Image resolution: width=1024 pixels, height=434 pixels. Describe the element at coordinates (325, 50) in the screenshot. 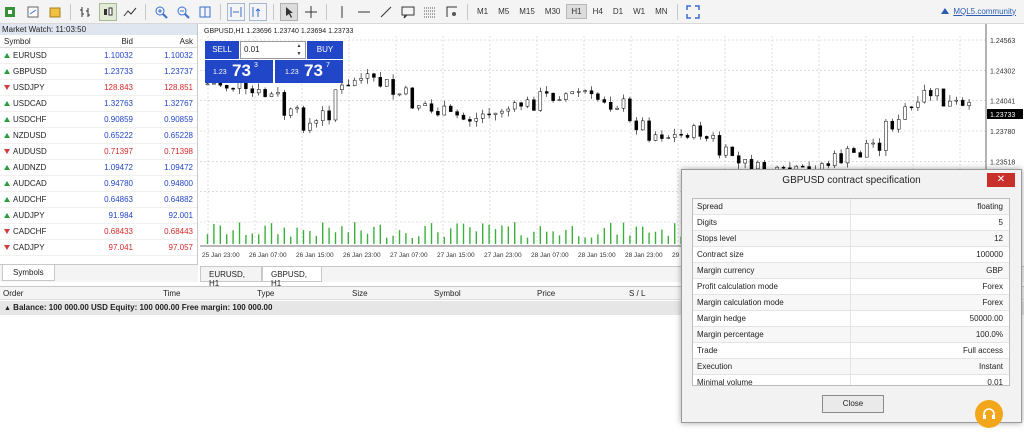

I see `buy-button: BUY` at that location.